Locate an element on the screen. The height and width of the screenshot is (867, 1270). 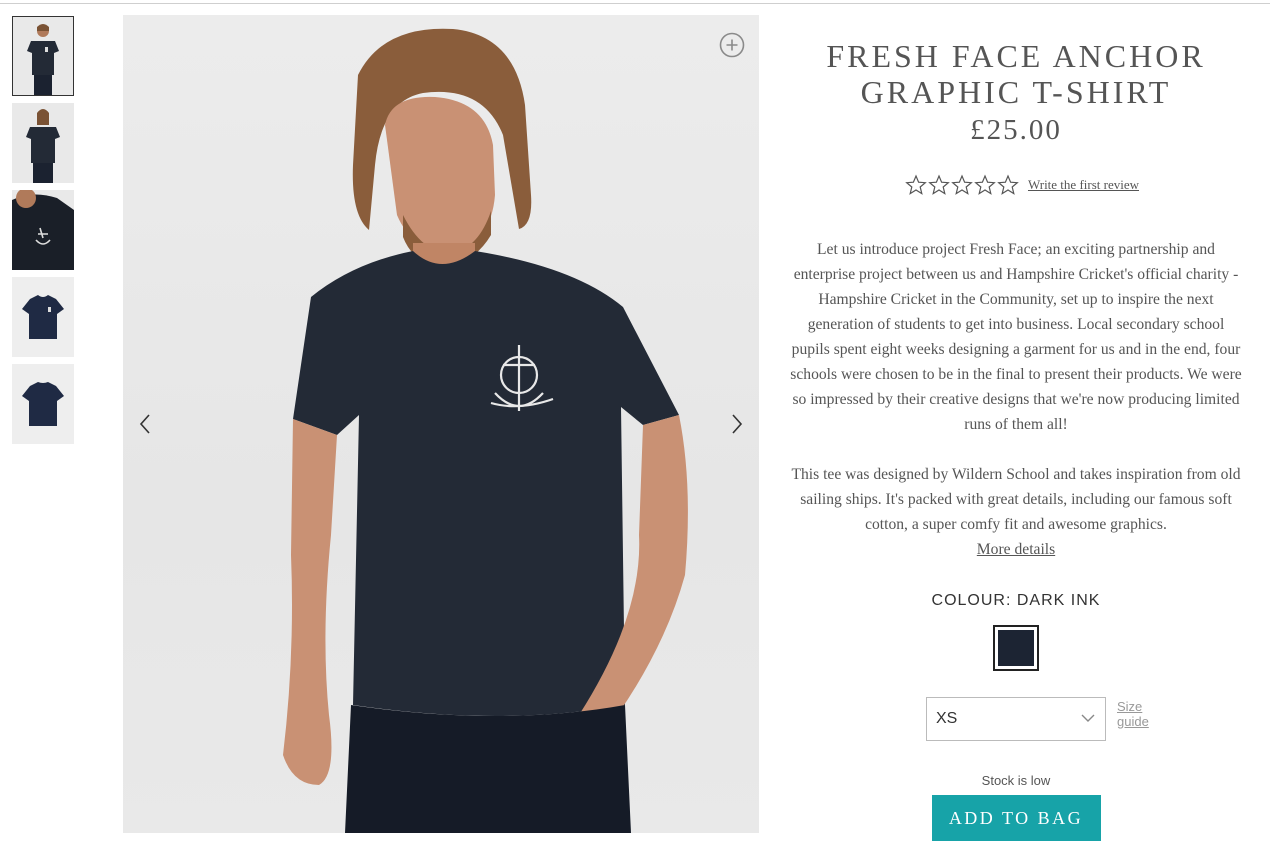
product-price: £25.00 is located at coordinates (1016, 130).